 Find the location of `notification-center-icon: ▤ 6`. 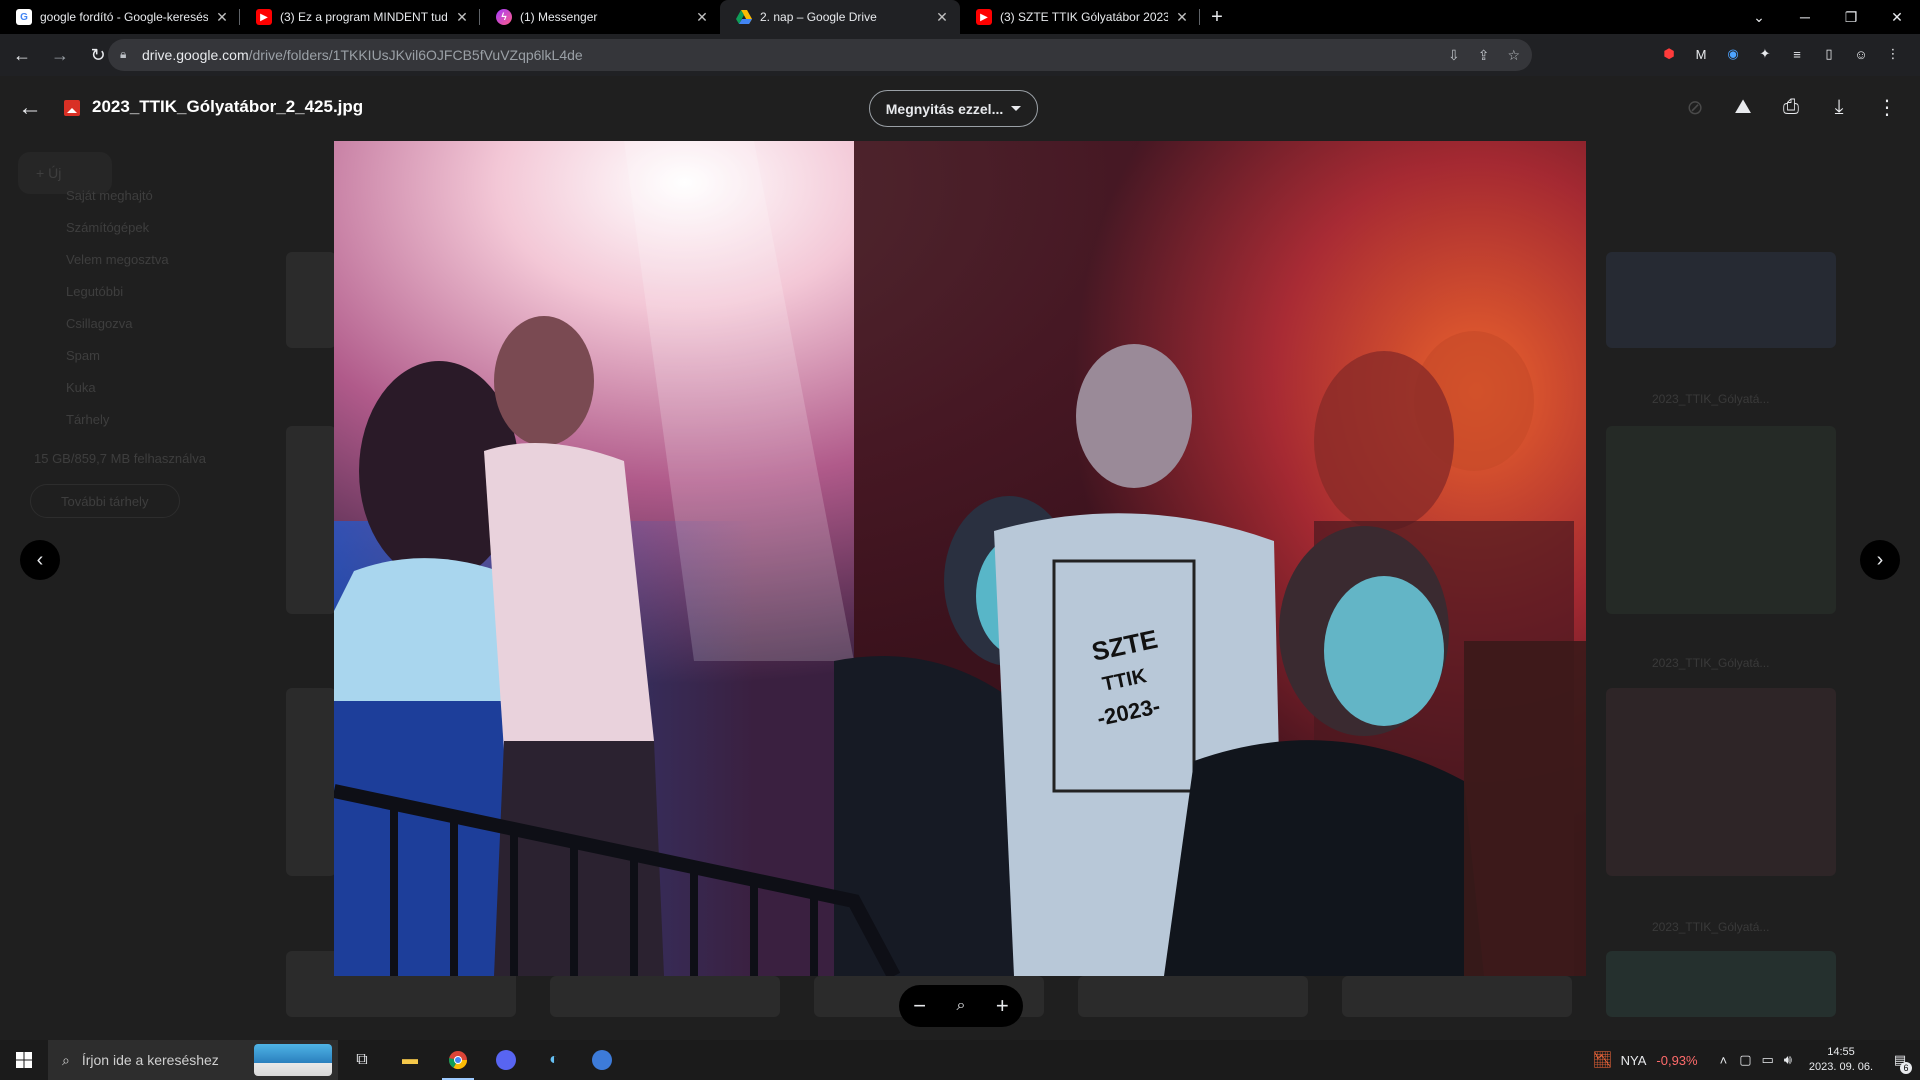

notification-center-icon: ▤ 6 is located at coordinates (1900, 1060).